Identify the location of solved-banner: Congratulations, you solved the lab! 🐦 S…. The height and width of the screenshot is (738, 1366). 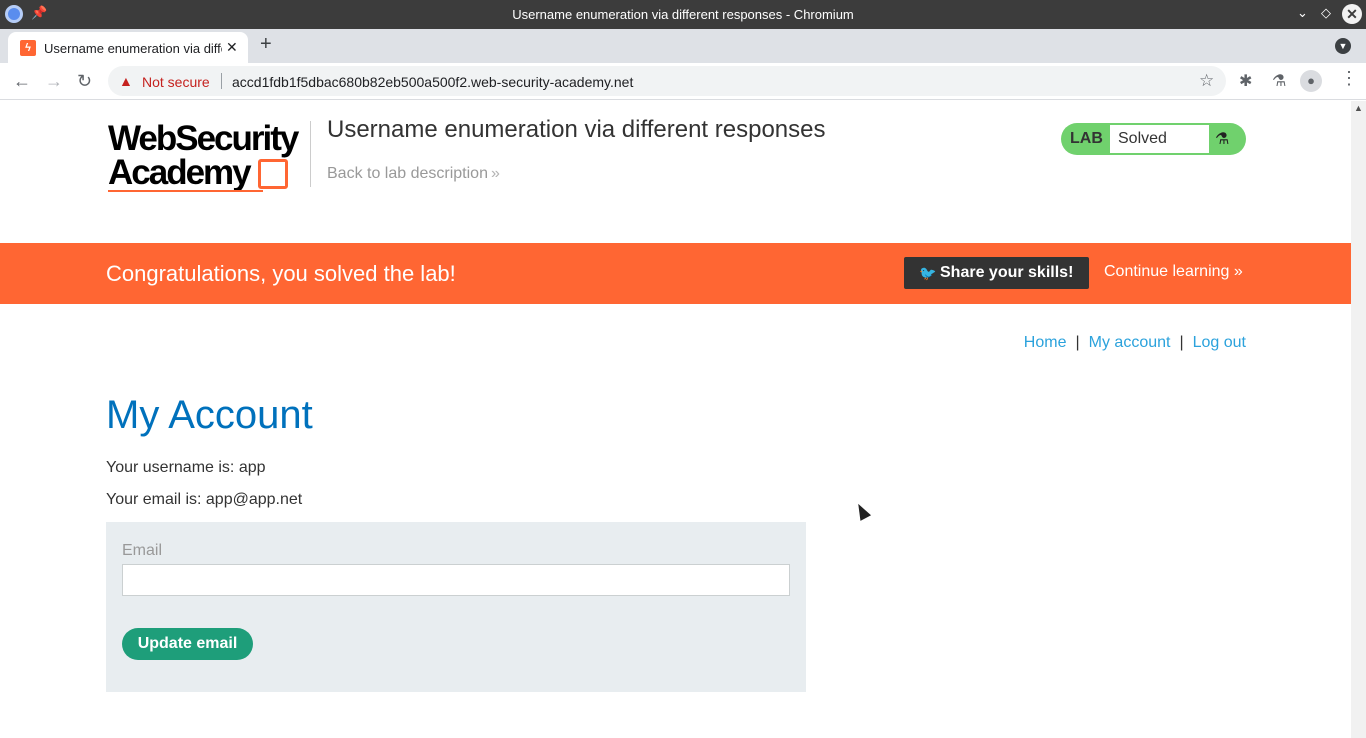
(675, 273).